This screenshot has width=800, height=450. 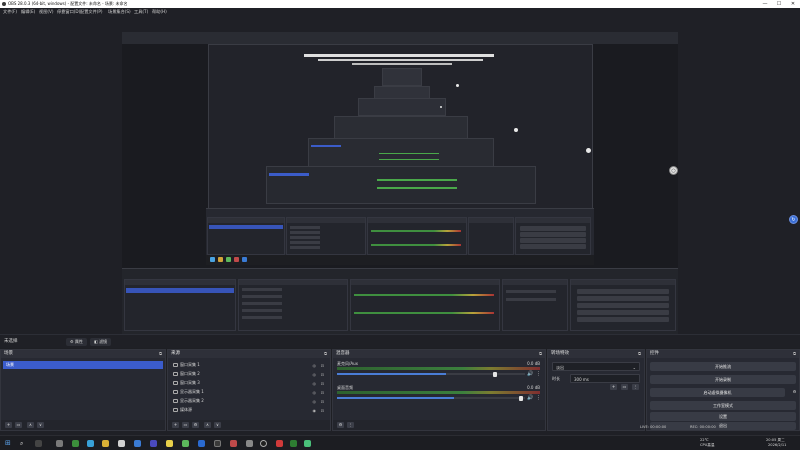 I want to click on transitions-dock: 转场特效 ⧉ 淡出 ⌄ 时长 300 ms + ▭ ⋮, so click(x=596, y=390).